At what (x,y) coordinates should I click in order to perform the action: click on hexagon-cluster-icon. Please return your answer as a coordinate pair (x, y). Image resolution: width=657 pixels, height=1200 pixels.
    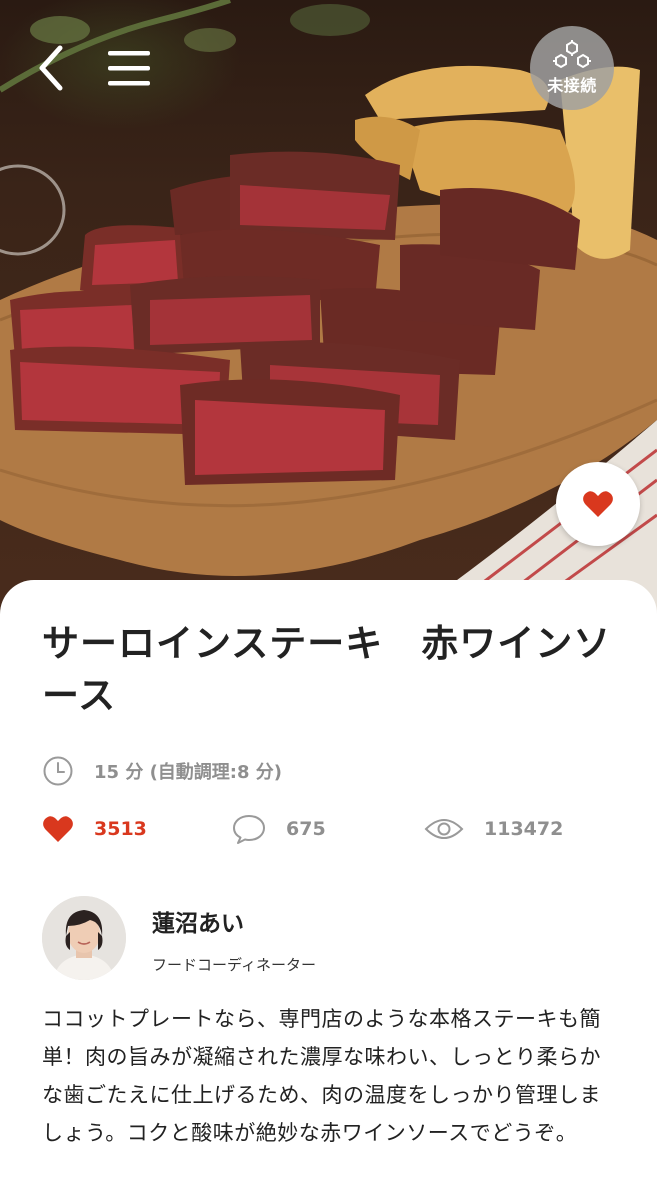
    Looking at the image, I should click on (572, 54).